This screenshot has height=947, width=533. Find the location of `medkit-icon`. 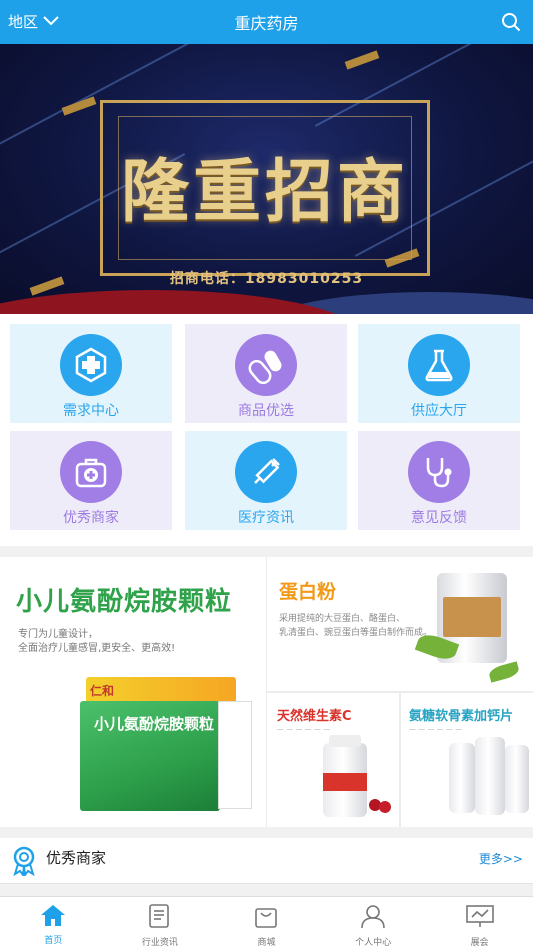

medkit-icon is located at coordinates (91, 472).